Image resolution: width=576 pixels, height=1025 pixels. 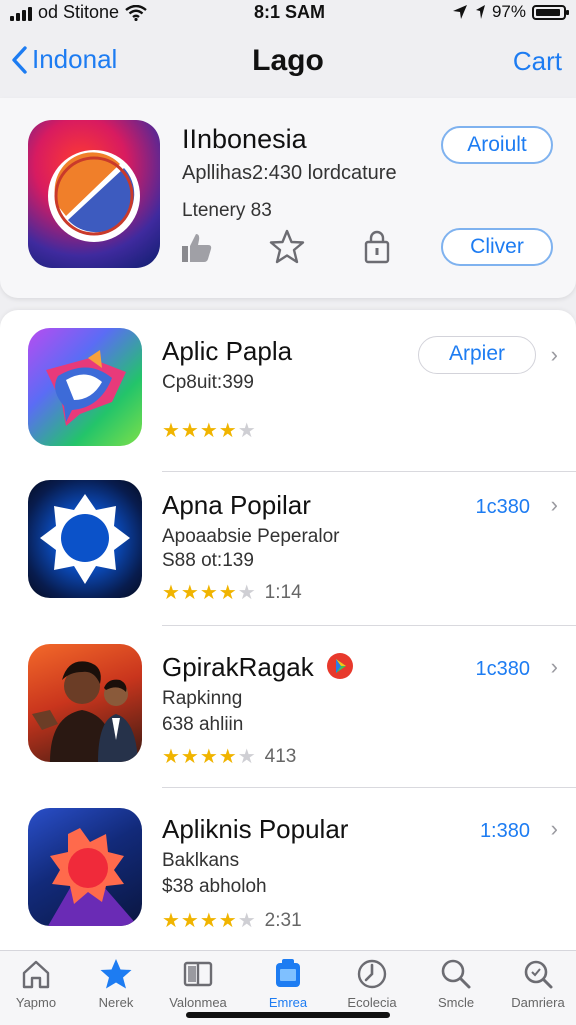 I want to click on status-time: 8:1 SAM, so click(x=290, y=12).